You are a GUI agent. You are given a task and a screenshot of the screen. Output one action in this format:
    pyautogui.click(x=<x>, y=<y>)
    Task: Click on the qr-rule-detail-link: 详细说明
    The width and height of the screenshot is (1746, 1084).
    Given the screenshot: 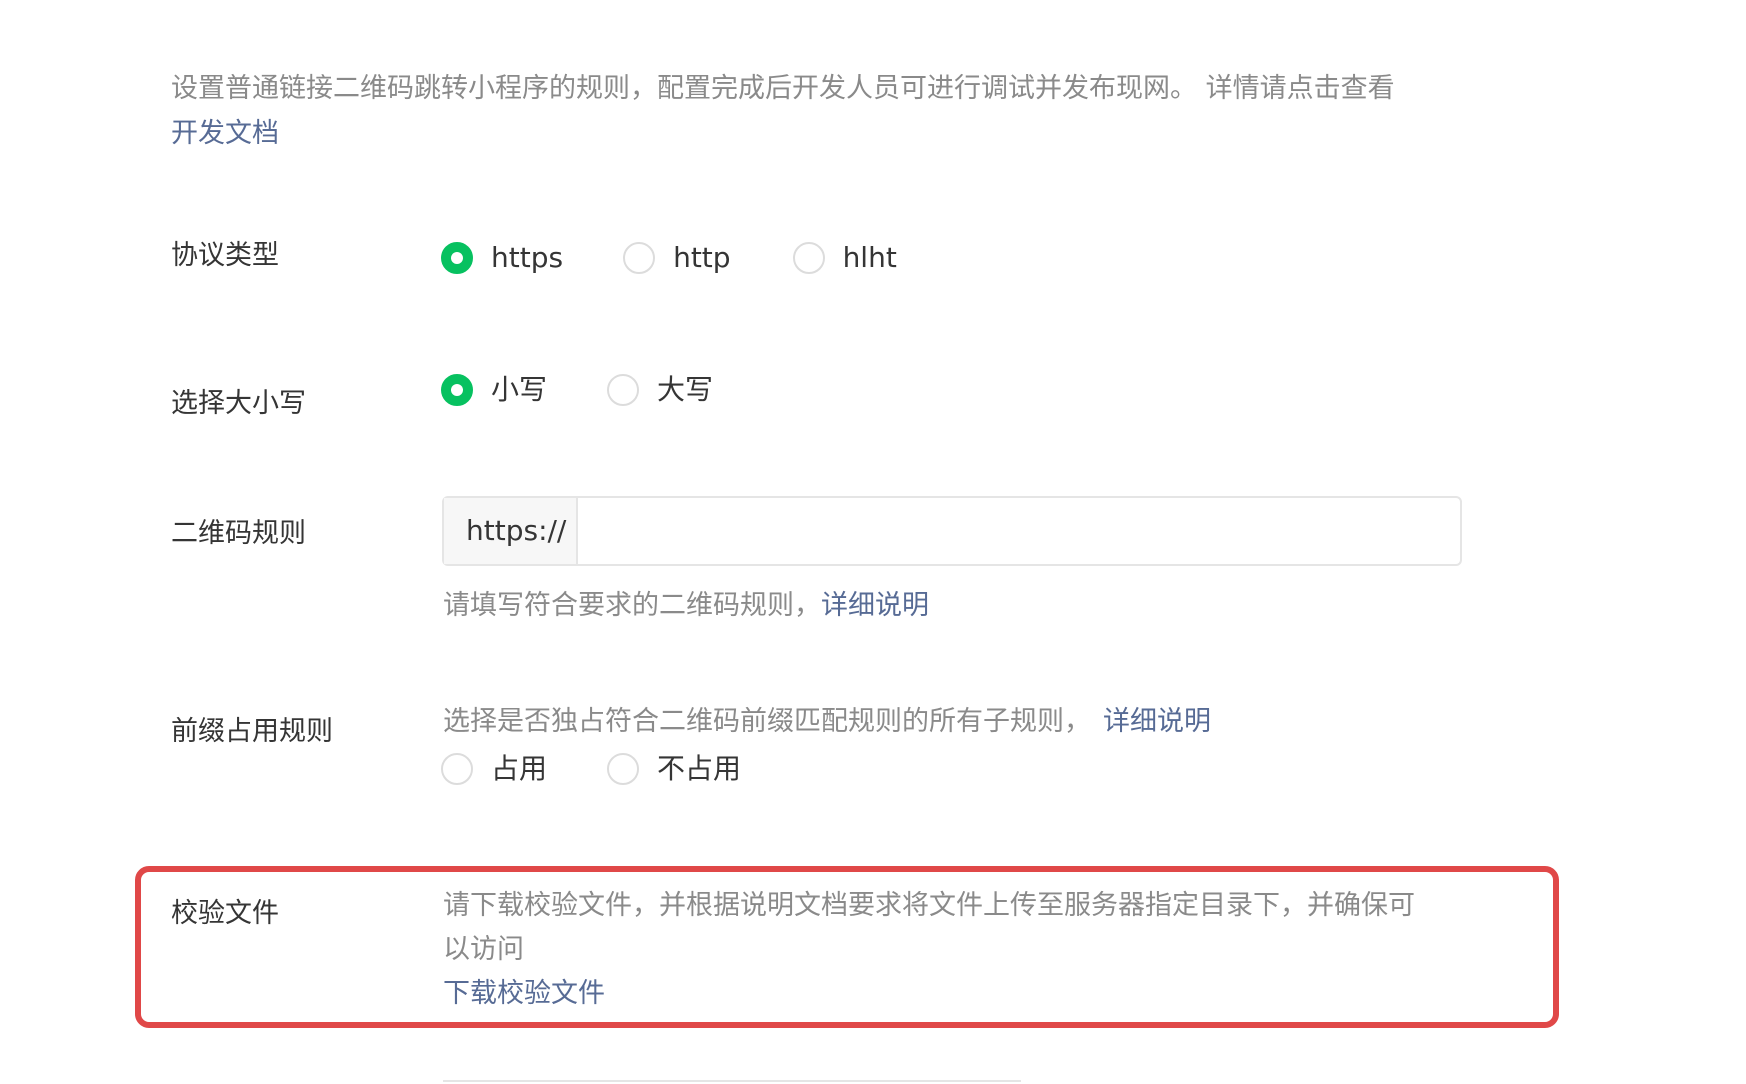 What is the action you would take?
    pyautogui.click(x=875, y=605)
    